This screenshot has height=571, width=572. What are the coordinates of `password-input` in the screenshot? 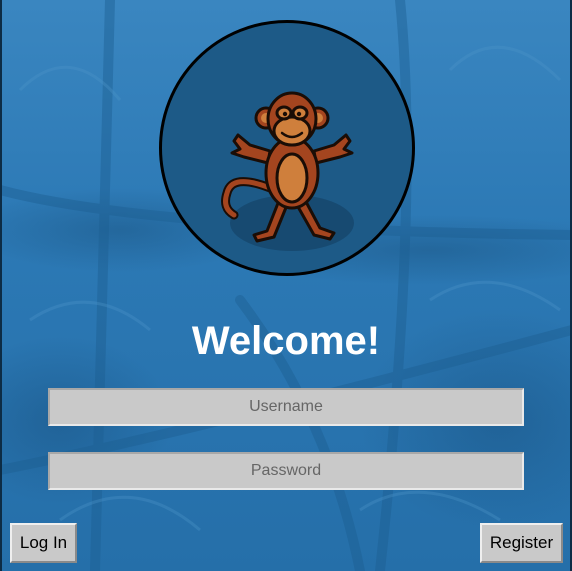 It's located at (286, 471).